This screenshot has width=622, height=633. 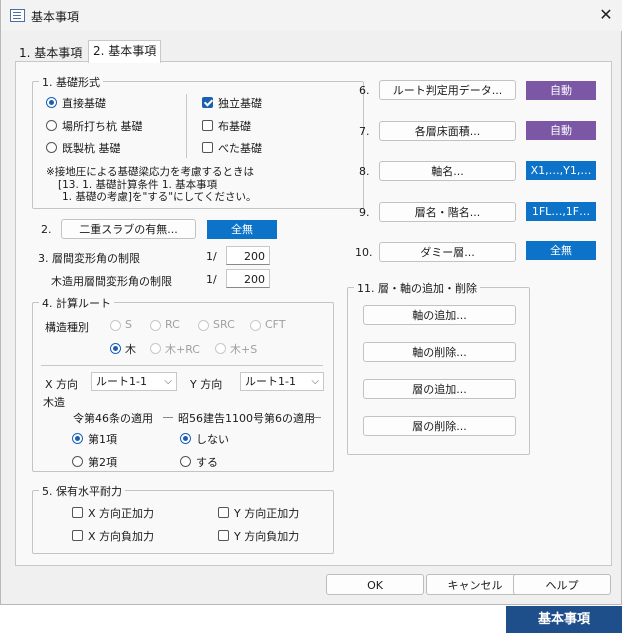 I want to click on radio-art46-clause1, so click(x=77, y=438).